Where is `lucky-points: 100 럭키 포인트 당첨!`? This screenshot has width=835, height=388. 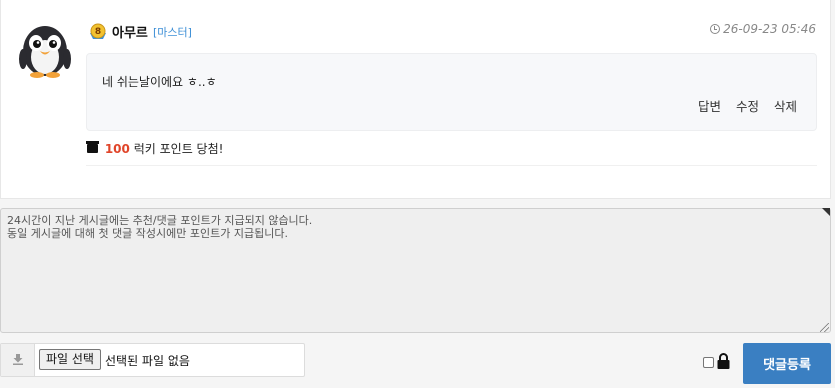 lucky-points: 100 럭키 포인트 당첨! is located at coordinates (155, 148).